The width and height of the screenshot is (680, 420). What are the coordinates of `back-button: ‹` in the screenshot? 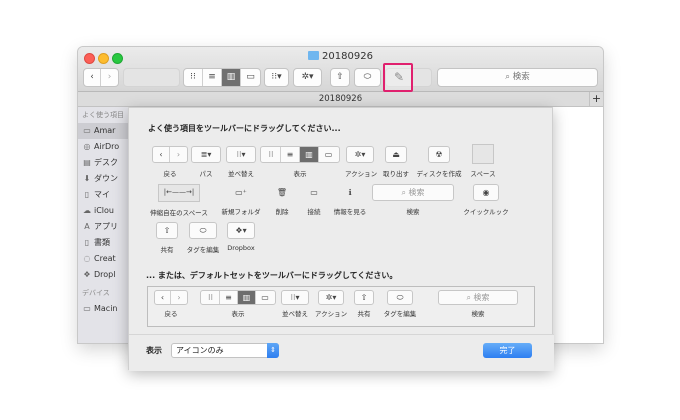 It's located at (92, 77).